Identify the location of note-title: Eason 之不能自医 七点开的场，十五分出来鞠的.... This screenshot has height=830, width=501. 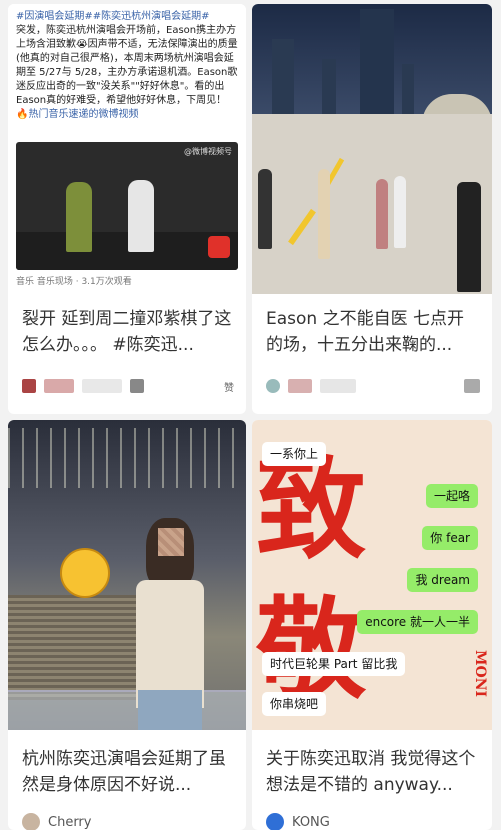
(373, 332).